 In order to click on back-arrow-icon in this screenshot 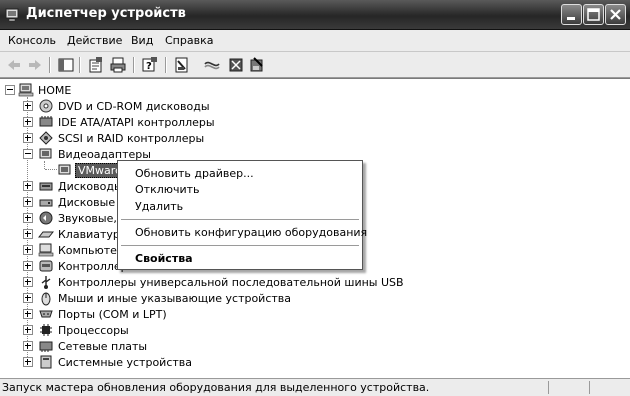, I will do `click(14, 65)`.